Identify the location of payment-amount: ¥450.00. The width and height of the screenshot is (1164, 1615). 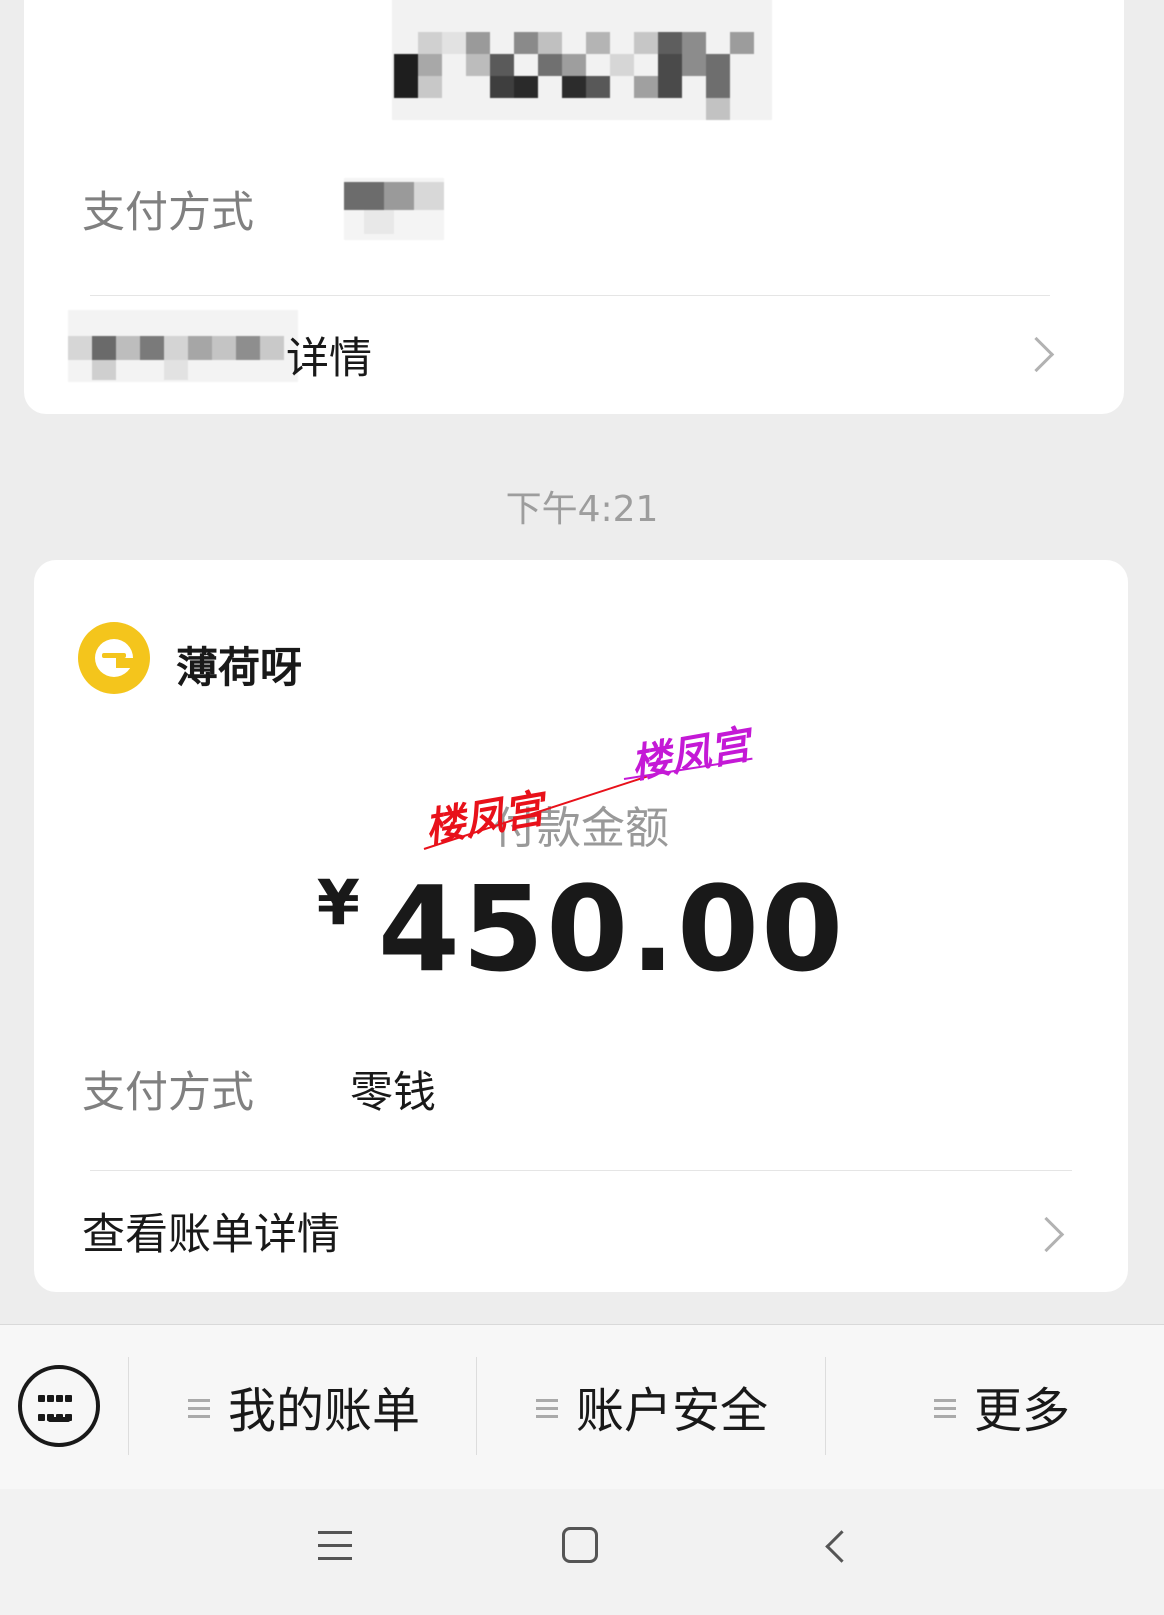
(581, 929).